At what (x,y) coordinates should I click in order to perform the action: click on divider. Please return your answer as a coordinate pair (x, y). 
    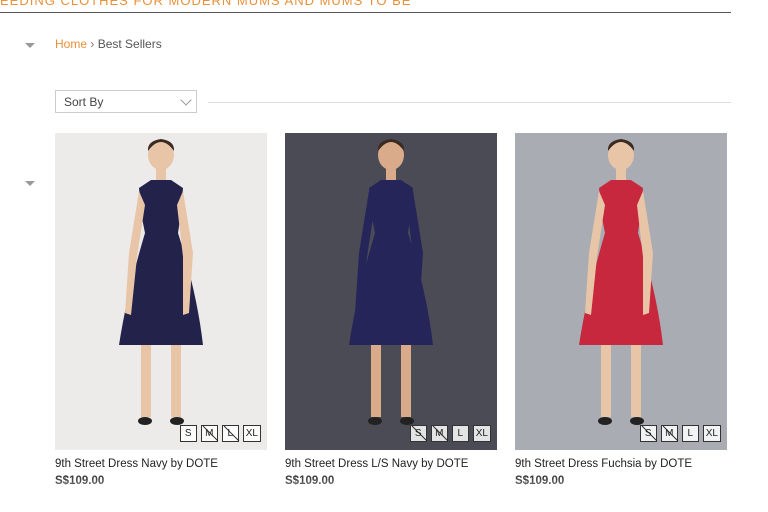
    Looking at the image, I should click on (469, 102).